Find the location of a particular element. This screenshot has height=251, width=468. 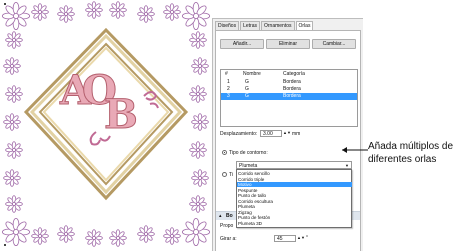

dropdown-option: Punto de tallo is located at coordinates (294, 195).